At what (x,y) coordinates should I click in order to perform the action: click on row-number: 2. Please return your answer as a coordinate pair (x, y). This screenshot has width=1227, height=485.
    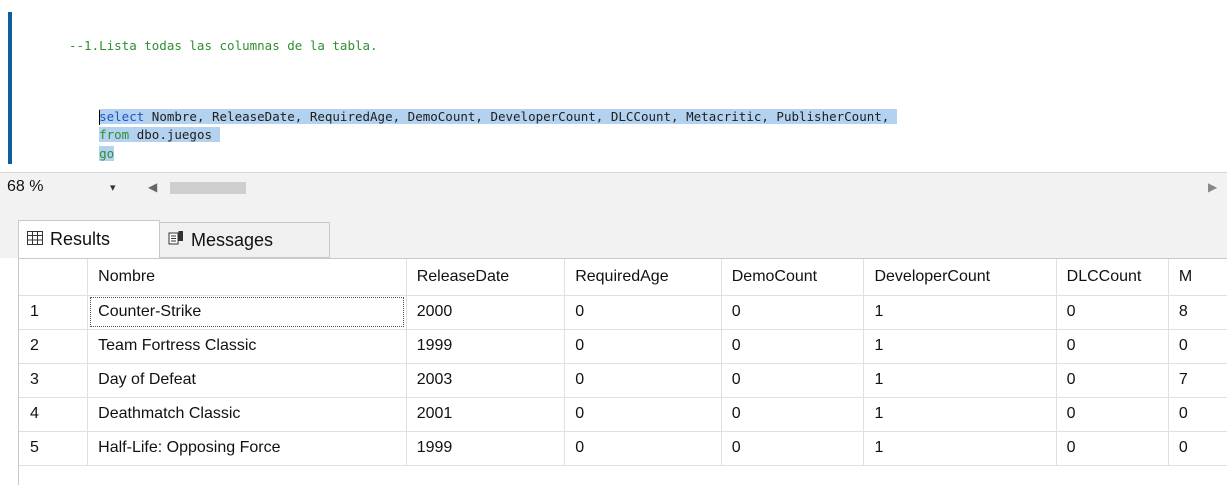
    Looking at the image, I should click on (54, 346).